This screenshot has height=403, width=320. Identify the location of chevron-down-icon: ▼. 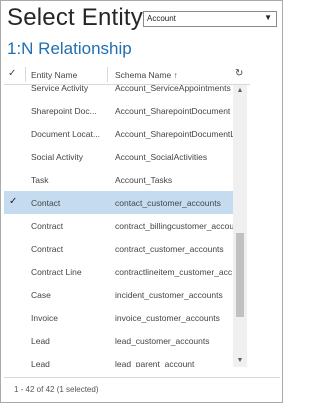
(268, 17).